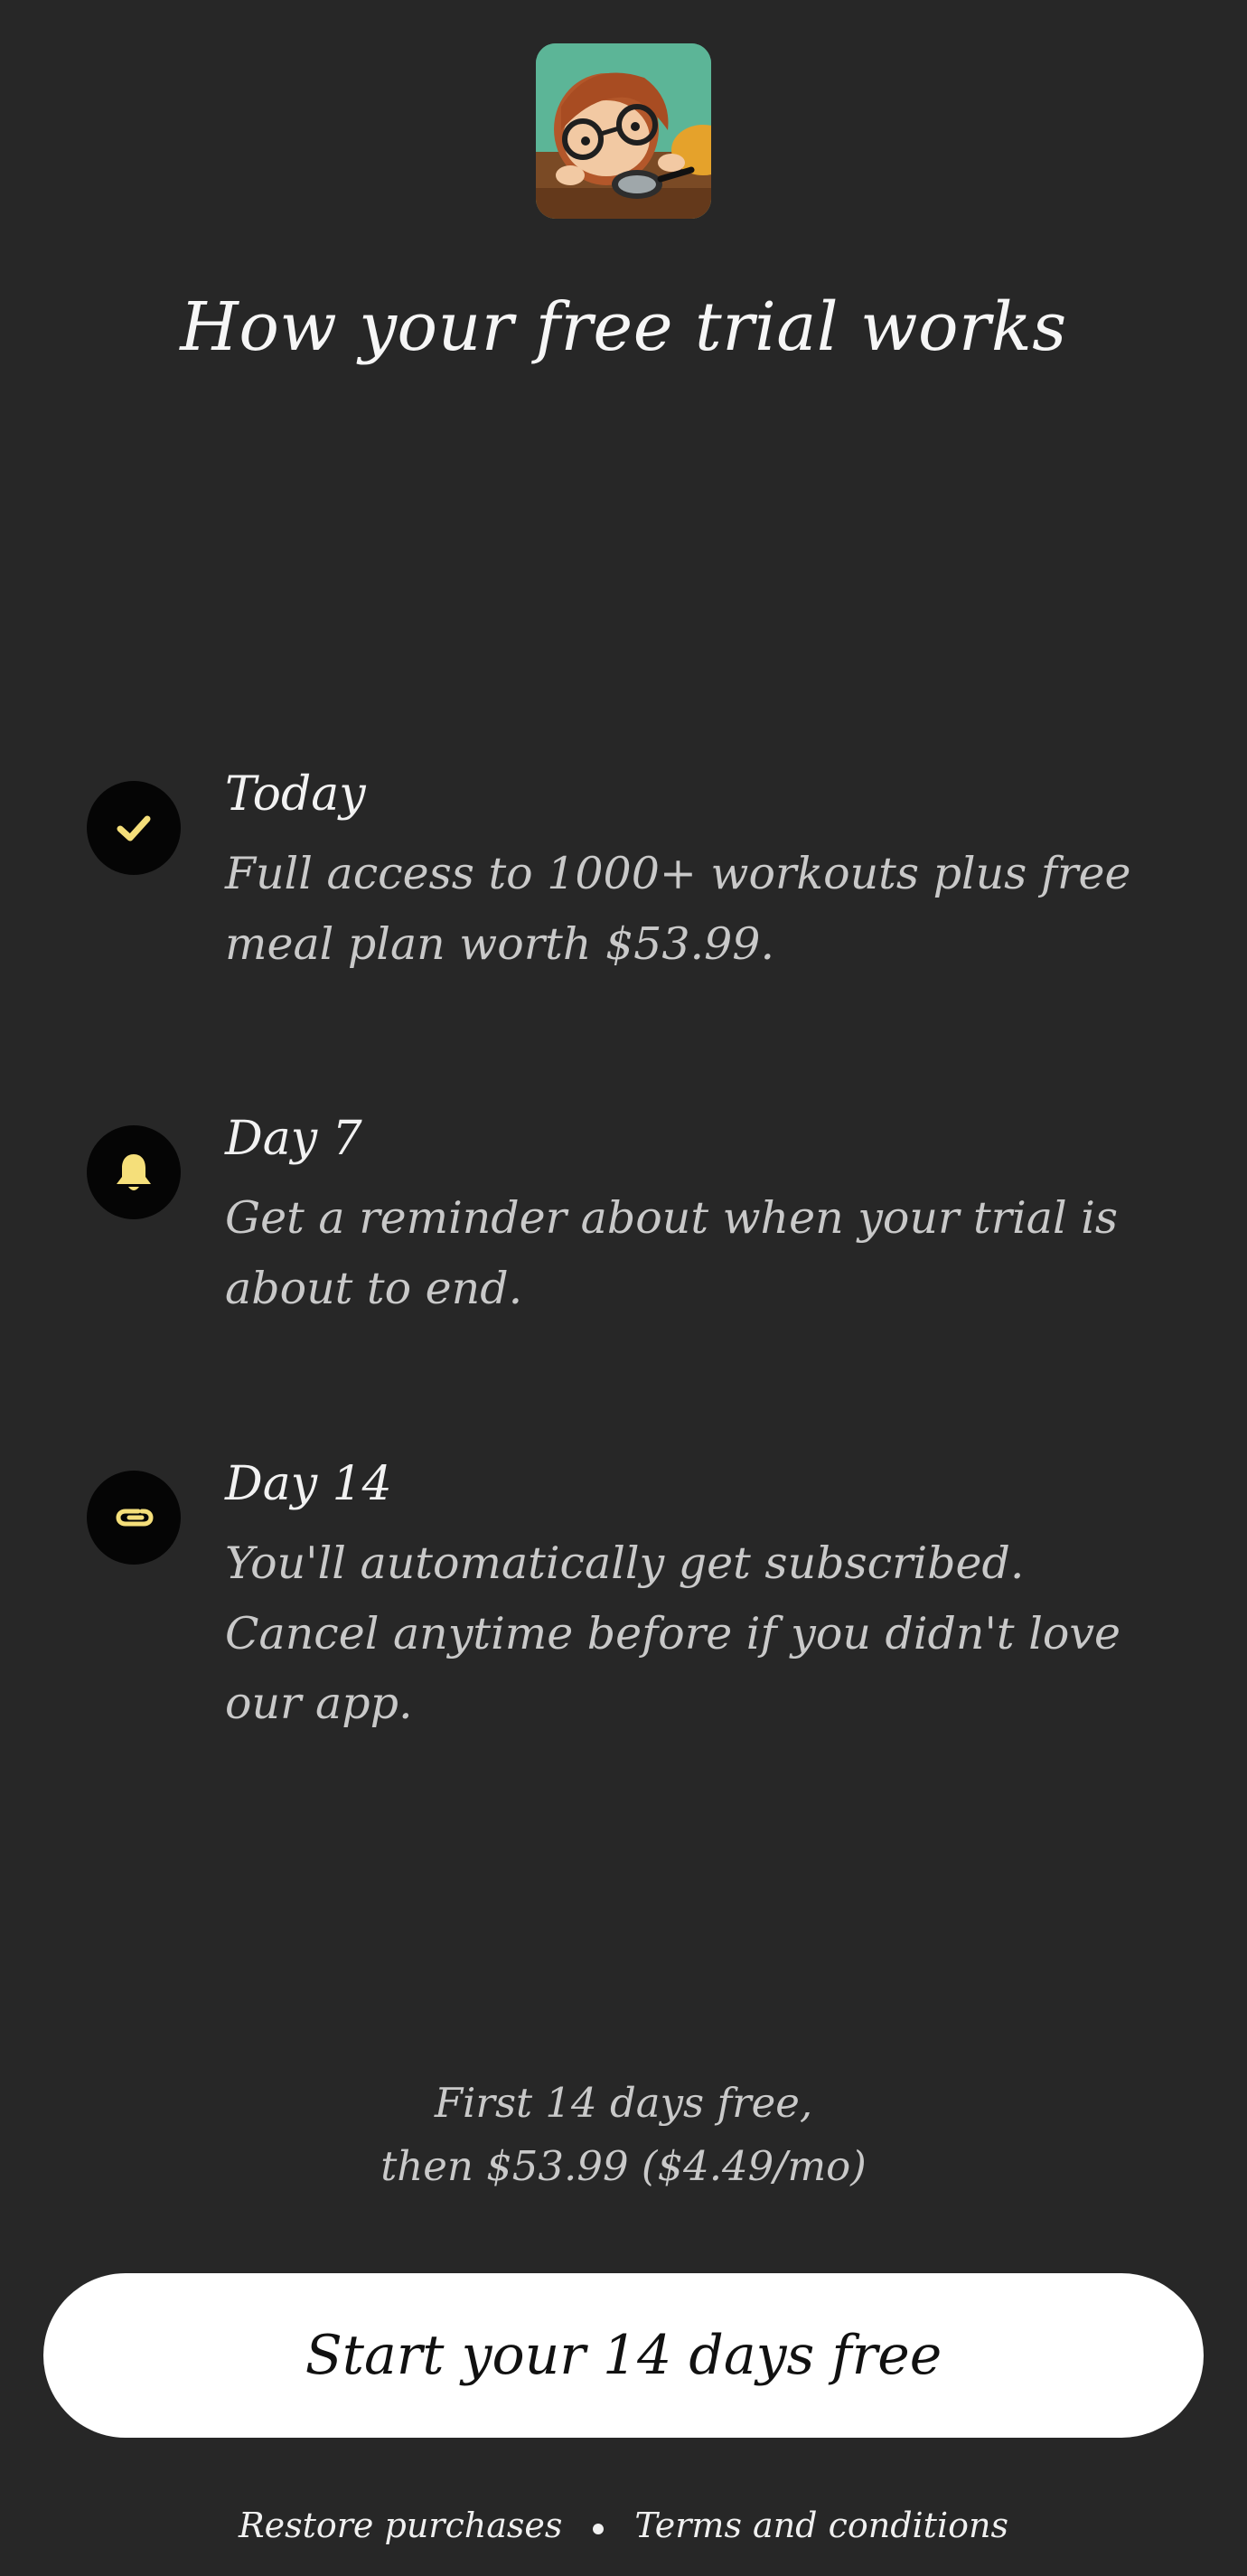  Describe the element at coordinates (134, 1518) in the screenshot. I see `paperclip-icon` at that location.